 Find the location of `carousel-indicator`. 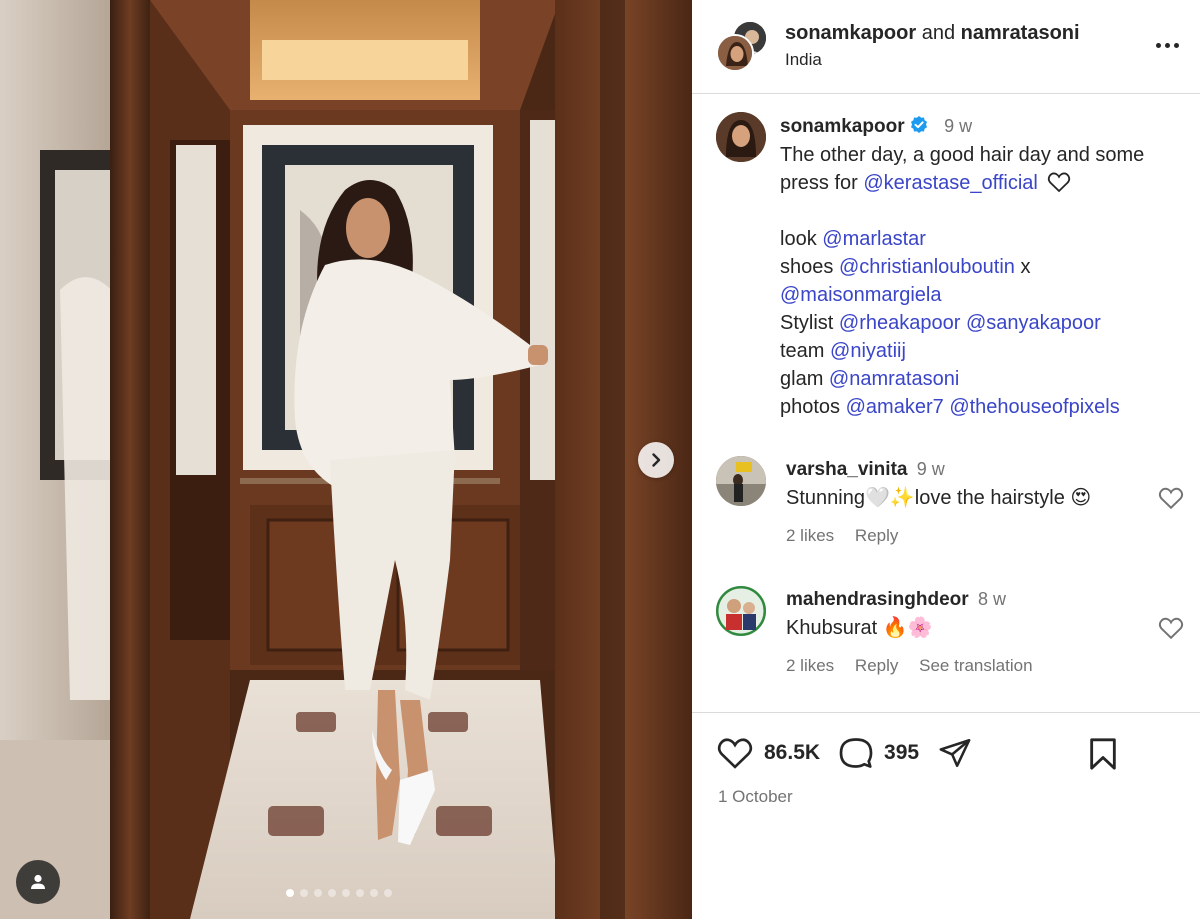

carousel-indicator is located at coordinates (339, 893).